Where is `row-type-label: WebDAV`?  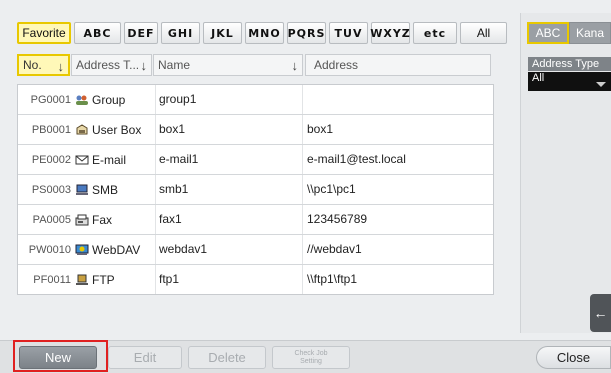
row-type-label: WebDAV is located at coordinates (116, 249).